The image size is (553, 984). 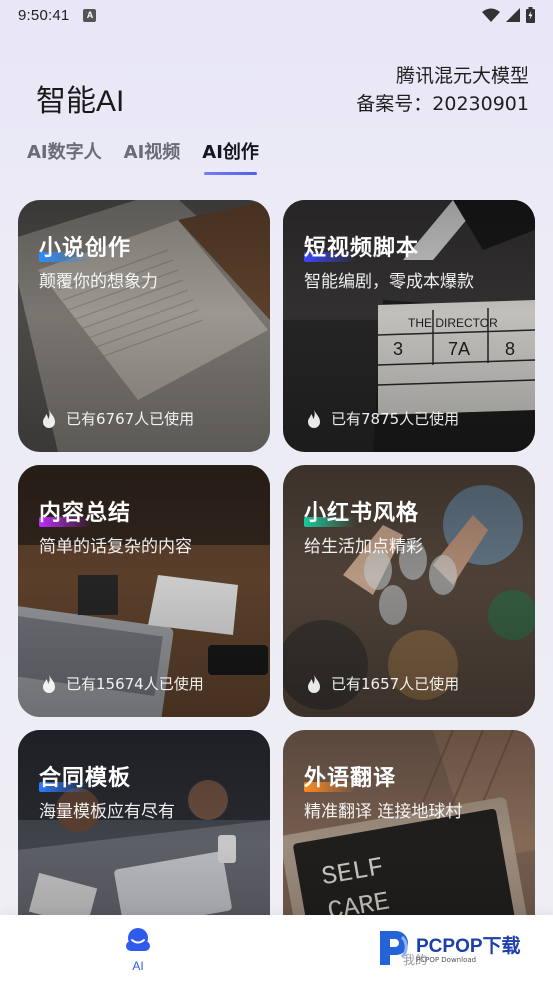 What do you see at coordinates (107, 812) in the screenshot?
I see `card-subtitle: 海量模板应有尽有` at bounding box center [107, 812].